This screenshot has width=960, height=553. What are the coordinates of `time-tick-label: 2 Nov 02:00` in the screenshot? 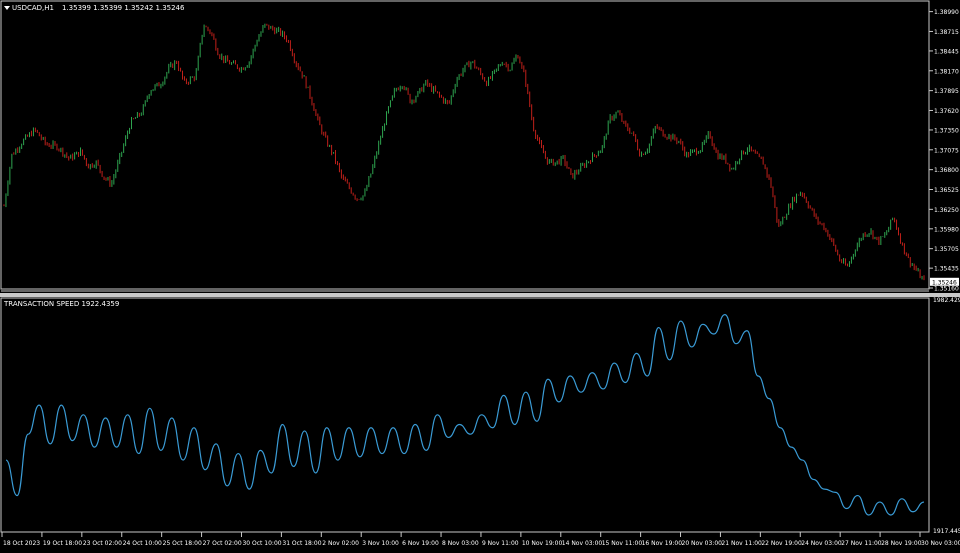 It's located at (340, 543).